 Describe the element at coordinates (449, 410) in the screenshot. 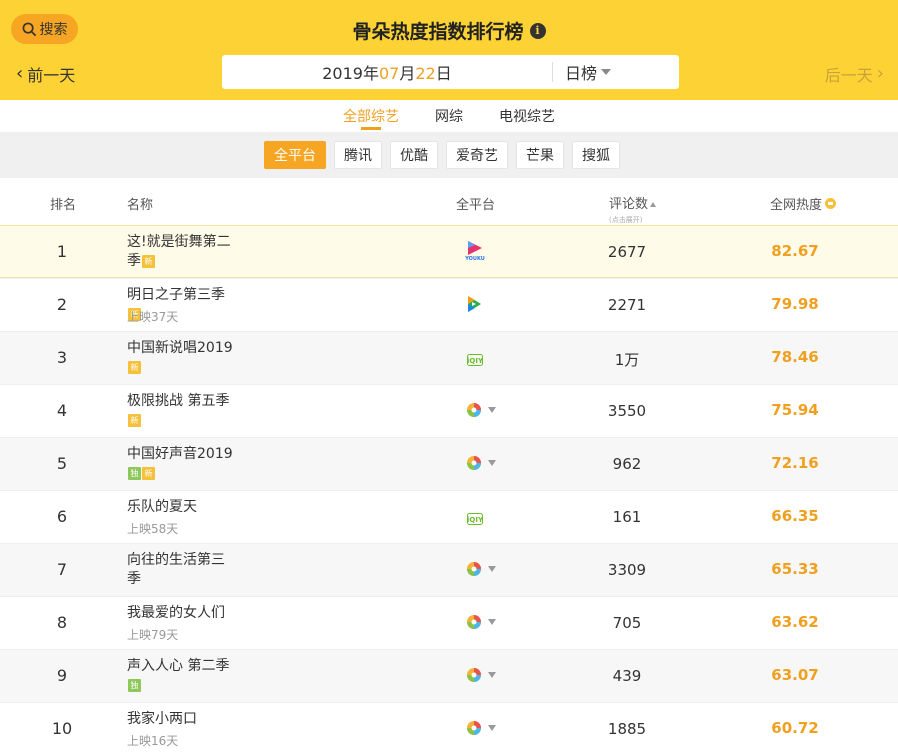

I see `table-row: 4 极限挑战 第五季新 3550 75.94` at that location.